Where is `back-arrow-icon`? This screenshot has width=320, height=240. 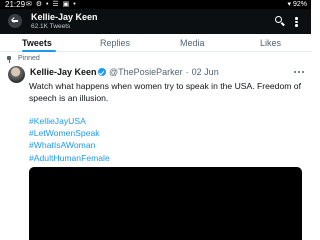
back-arrow-icon is located at coordinates (15, 21).